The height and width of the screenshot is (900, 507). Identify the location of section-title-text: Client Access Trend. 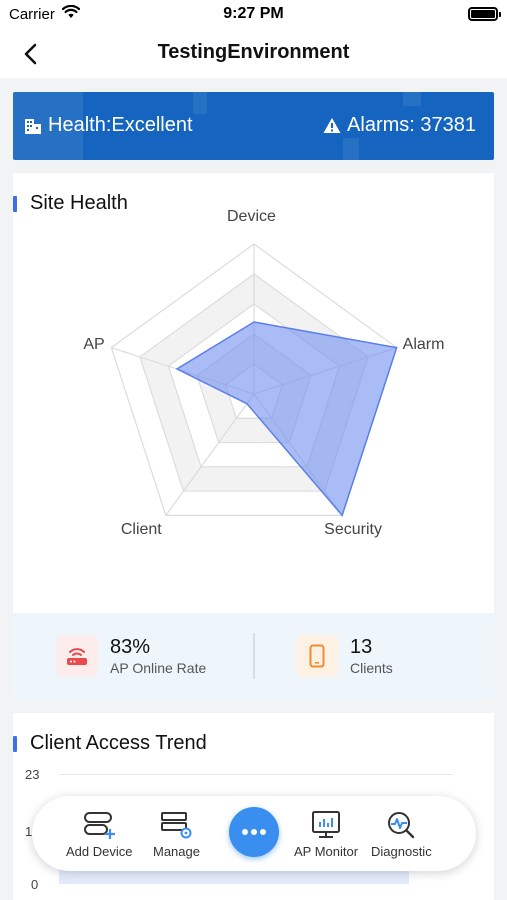
(118, 743).